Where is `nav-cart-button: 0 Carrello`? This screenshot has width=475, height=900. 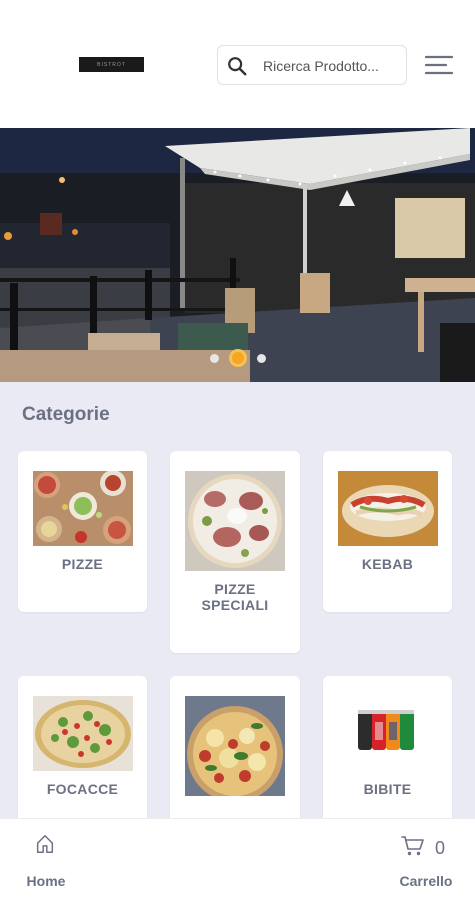 nav-cart-button: 0 Carrello is located at coordinates (426, 860).